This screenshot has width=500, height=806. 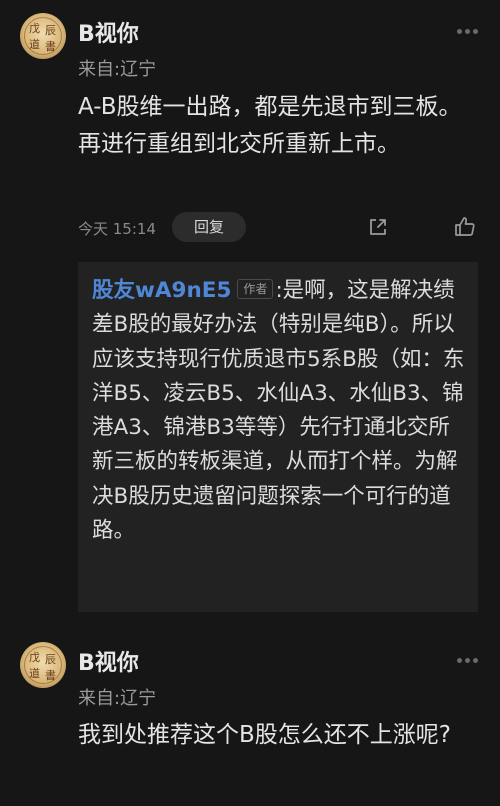 What do you see at coordinates (378, 227) in the screenshot?
I see `share-icon` at bounding box center [378, 227].